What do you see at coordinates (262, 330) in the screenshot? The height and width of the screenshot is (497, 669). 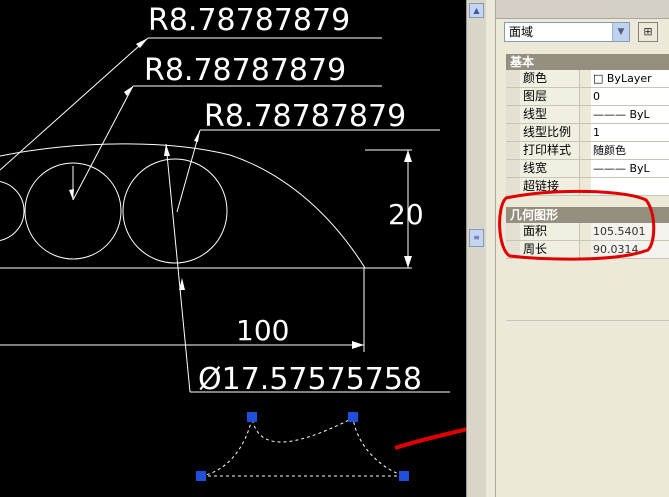 I see `width-dim-text: 100` at bounding box center [262, 330].